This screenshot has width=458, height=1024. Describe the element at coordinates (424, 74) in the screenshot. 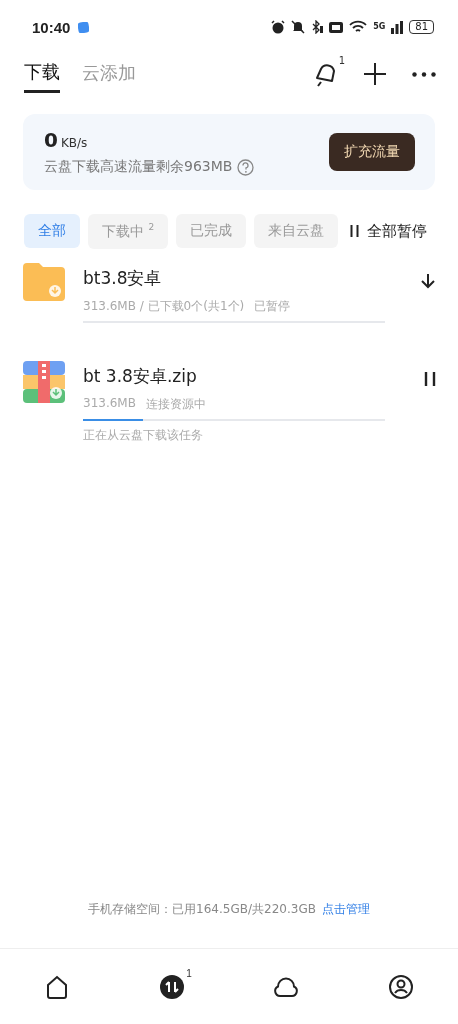

I see `more-icon` at that location.